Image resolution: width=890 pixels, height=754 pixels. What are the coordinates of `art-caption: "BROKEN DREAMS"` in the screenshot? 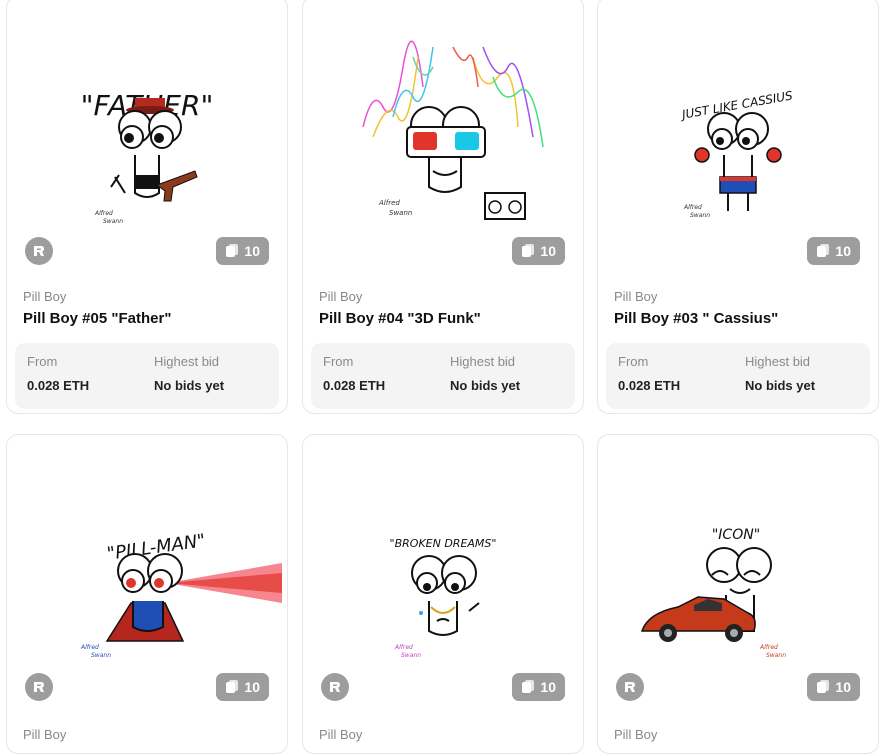 It's located at (443, 543).